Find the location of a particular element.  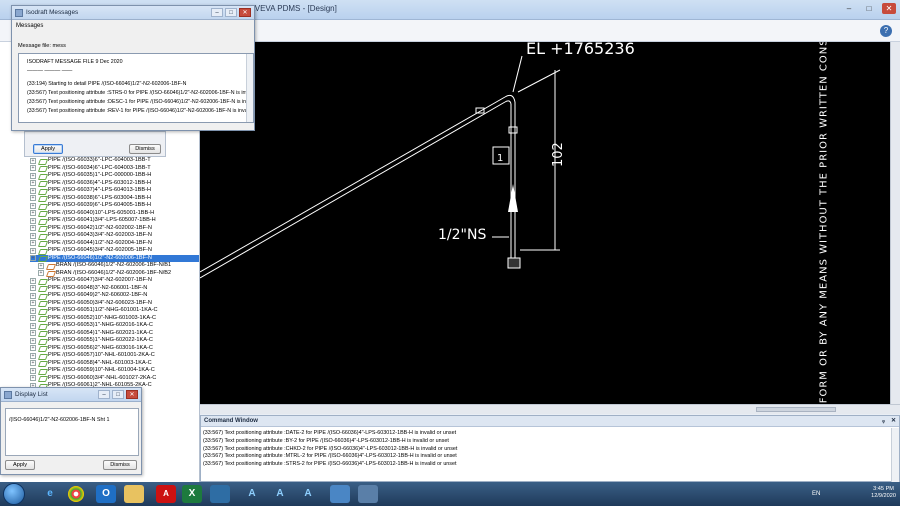

command-scrollbar is located at coordinates (895, 455).